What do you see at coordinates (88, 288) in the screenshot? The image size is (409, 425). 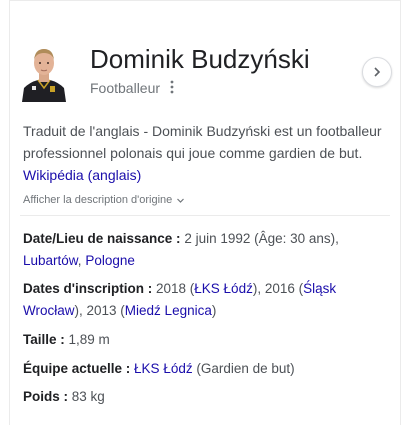 I see `fact-label: Dates d'inscription :` at bounding box center [88, 288].